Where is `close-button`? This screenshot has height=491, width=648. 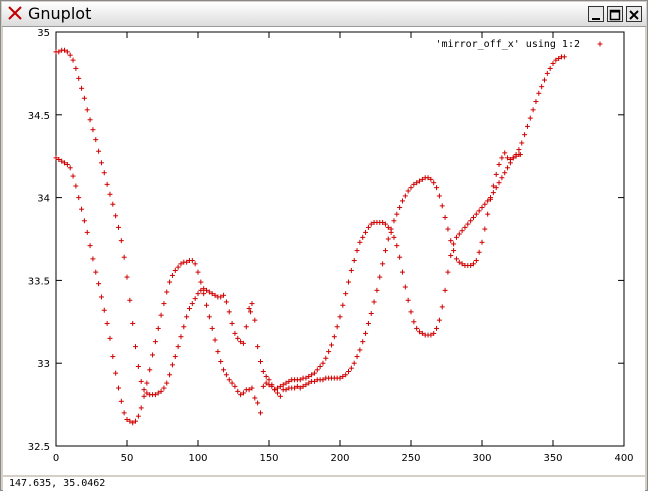
close-button is located at coordinates (634, 14).